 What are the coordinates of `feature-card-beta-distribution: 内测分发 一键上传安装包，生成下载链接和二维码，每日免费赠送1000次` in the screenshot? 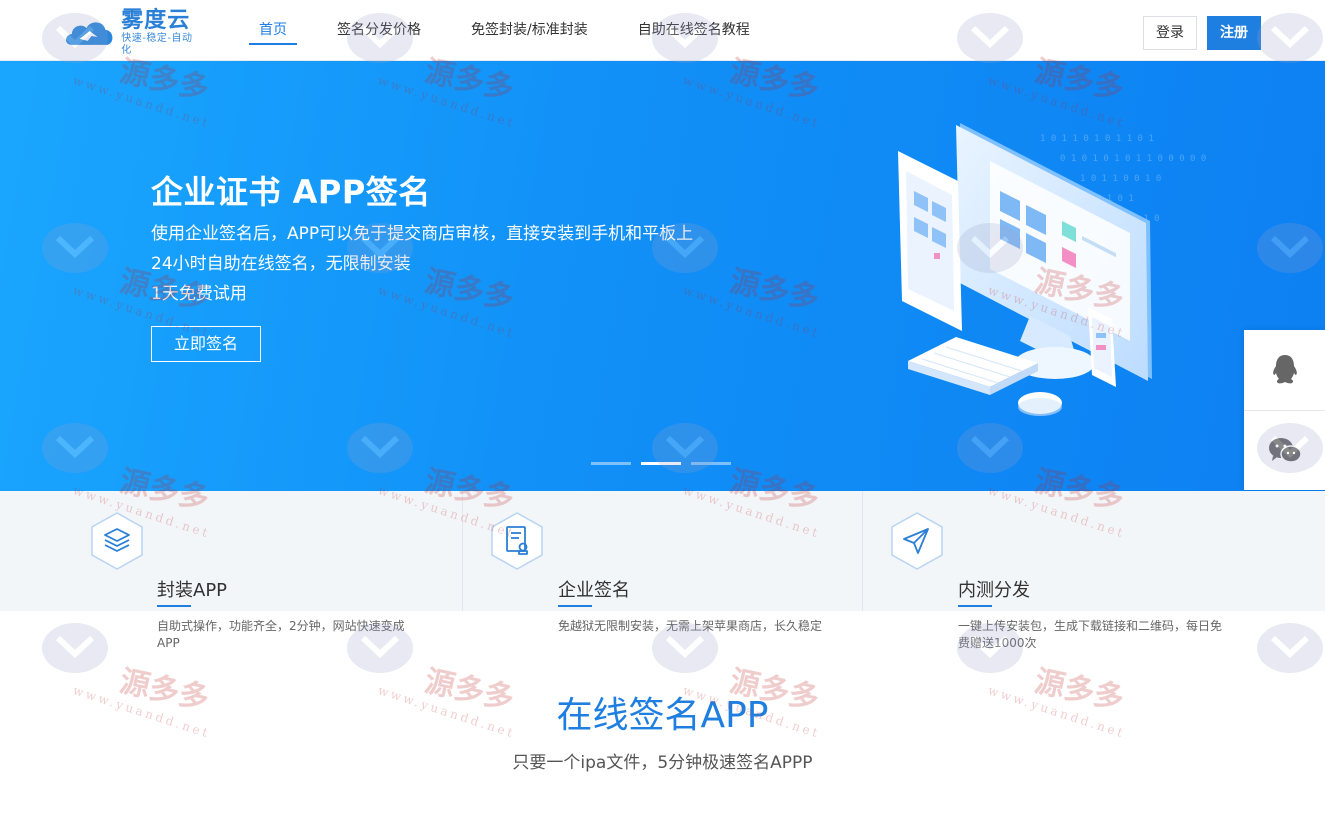 It's located at (1062, 570).